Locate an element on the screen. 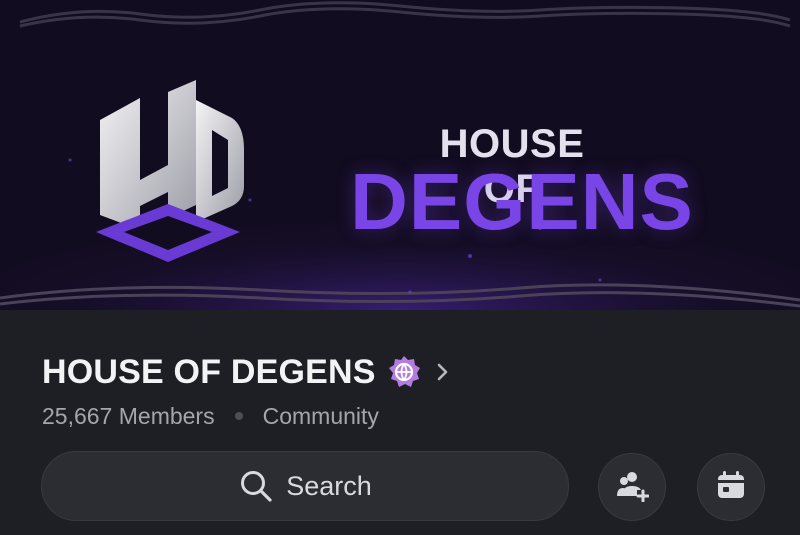  invite-members-button is located at coordinates (632, 487).